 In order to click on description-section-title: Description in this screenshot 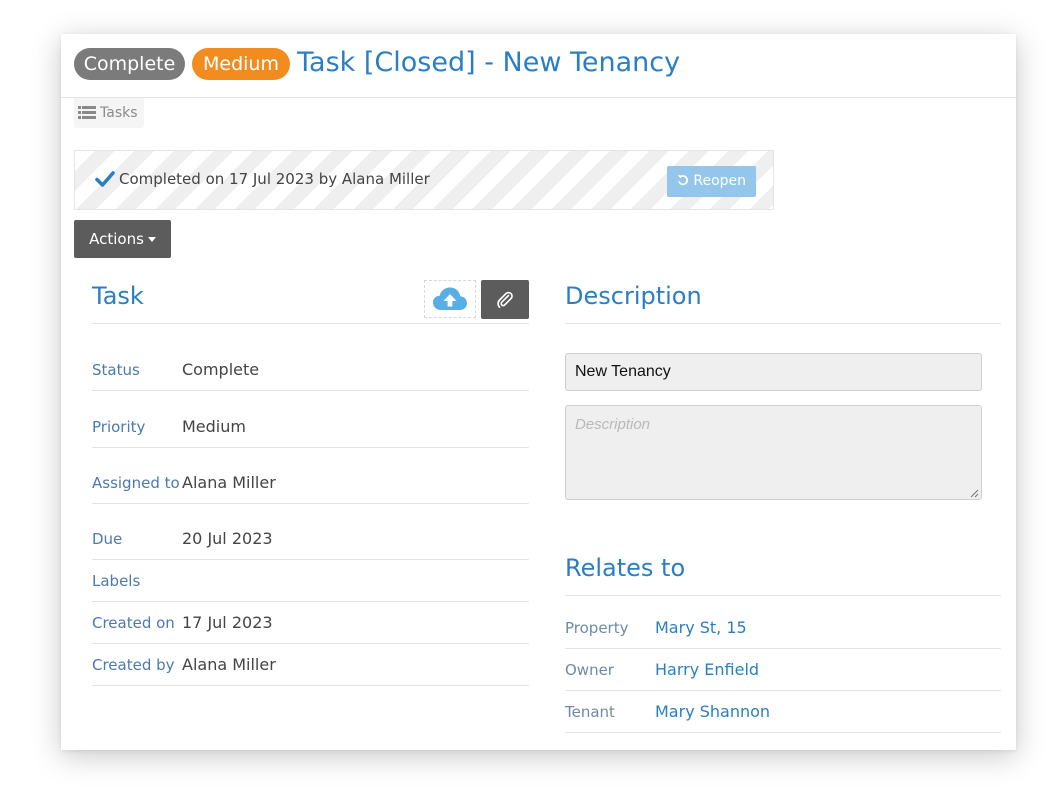, I will do `click(633, 296)`.